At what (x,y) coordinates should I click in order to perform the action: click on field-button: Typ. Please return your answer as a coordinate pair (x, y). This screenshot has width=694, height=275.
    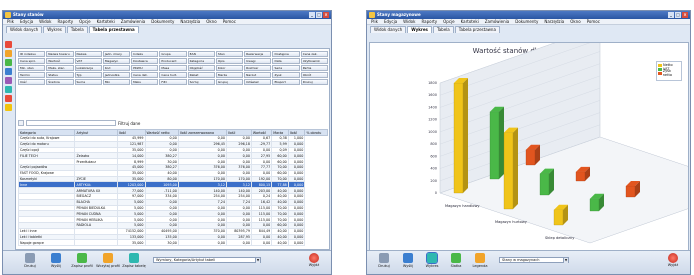
    Looking at the image, I should click on (88, 75).